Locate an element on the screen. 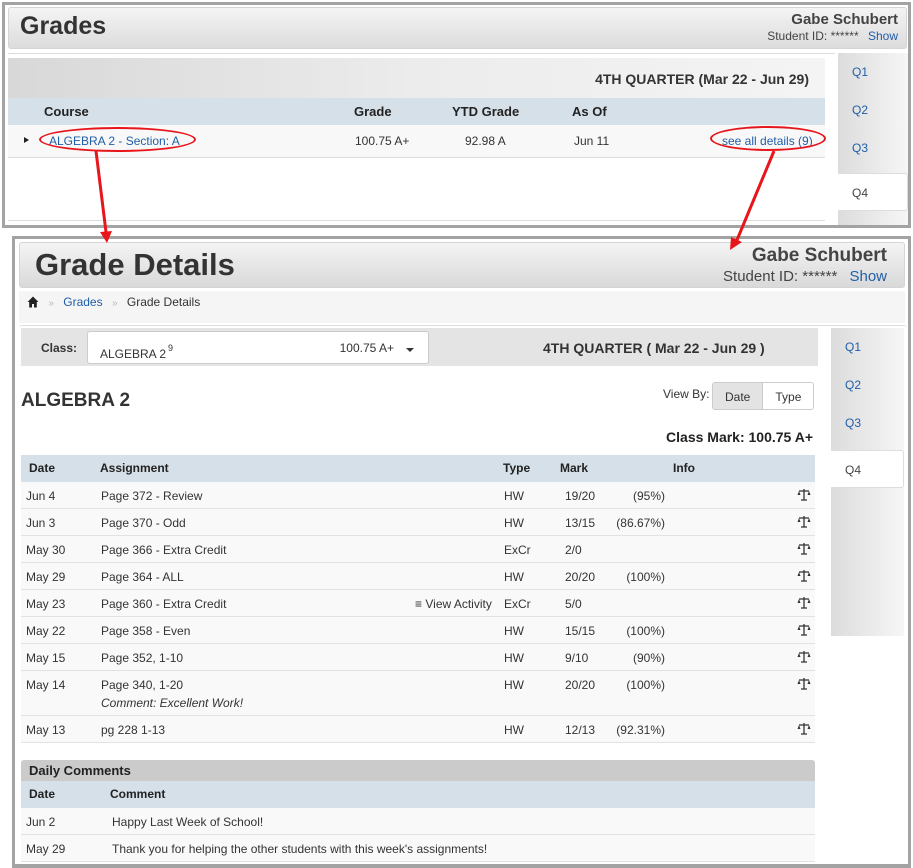  assignment-mark: 12/13 is located at coordinates (580, 730).